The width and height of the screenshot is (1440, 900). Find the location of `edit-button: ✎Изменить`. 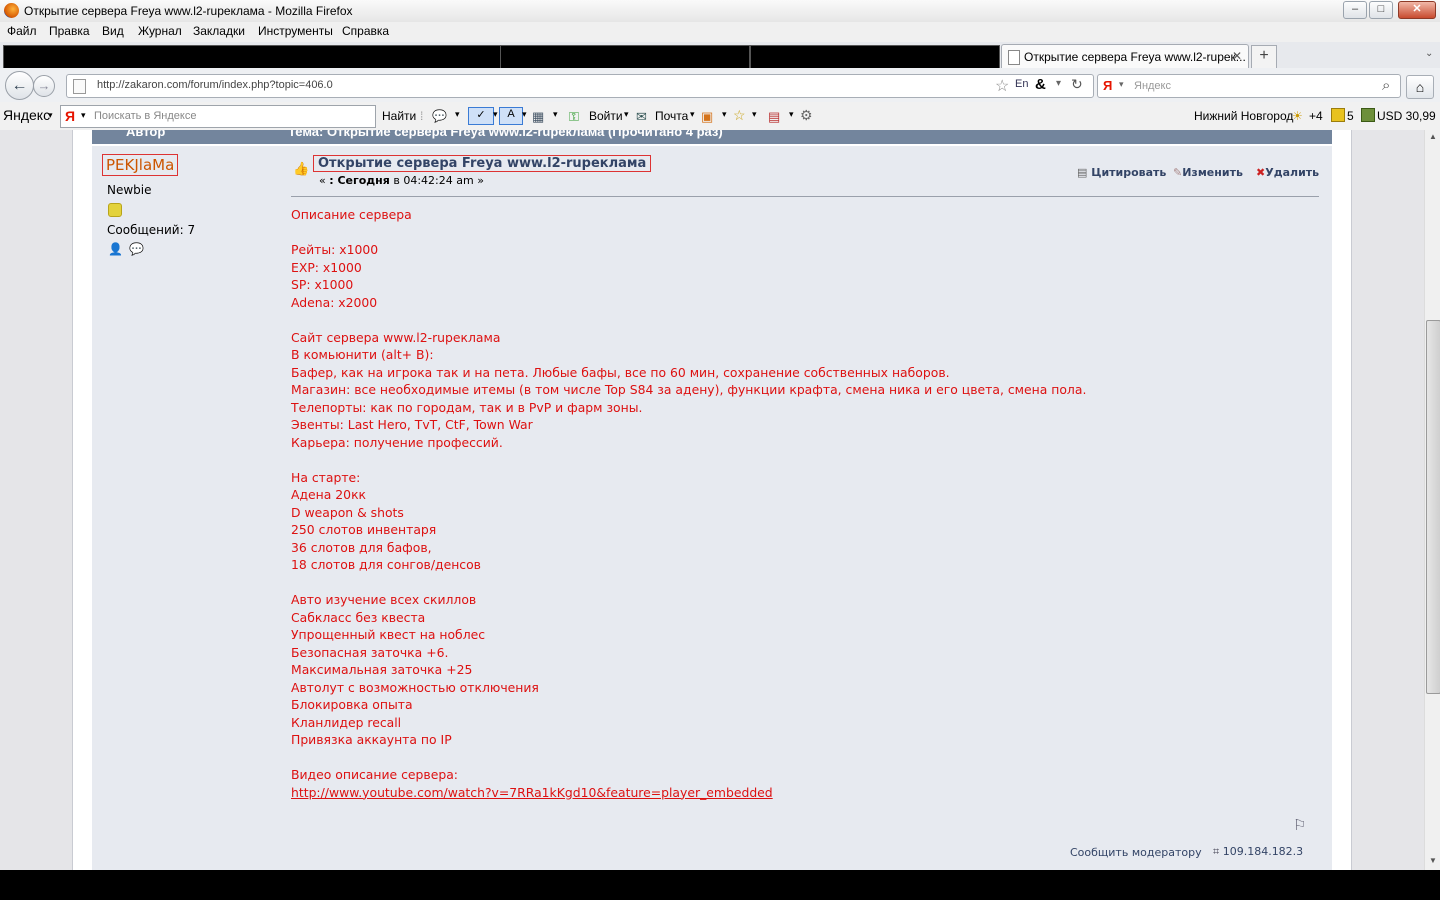

edit-button: ✎Изменить is located at coordinates (1208, 172).